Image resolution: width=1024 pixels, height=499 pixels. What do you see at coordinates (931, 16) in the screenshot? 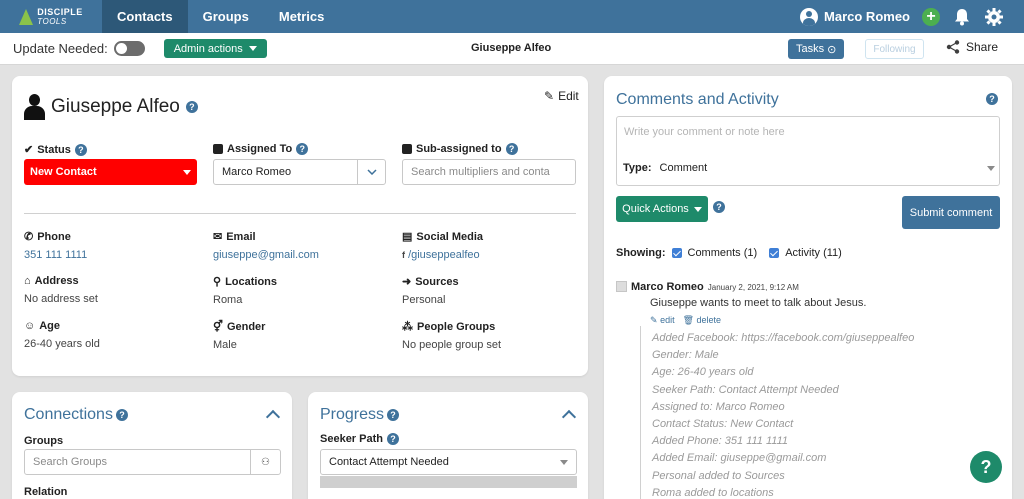
I see `add-new-icon: +` at bounding box center [931, 16].